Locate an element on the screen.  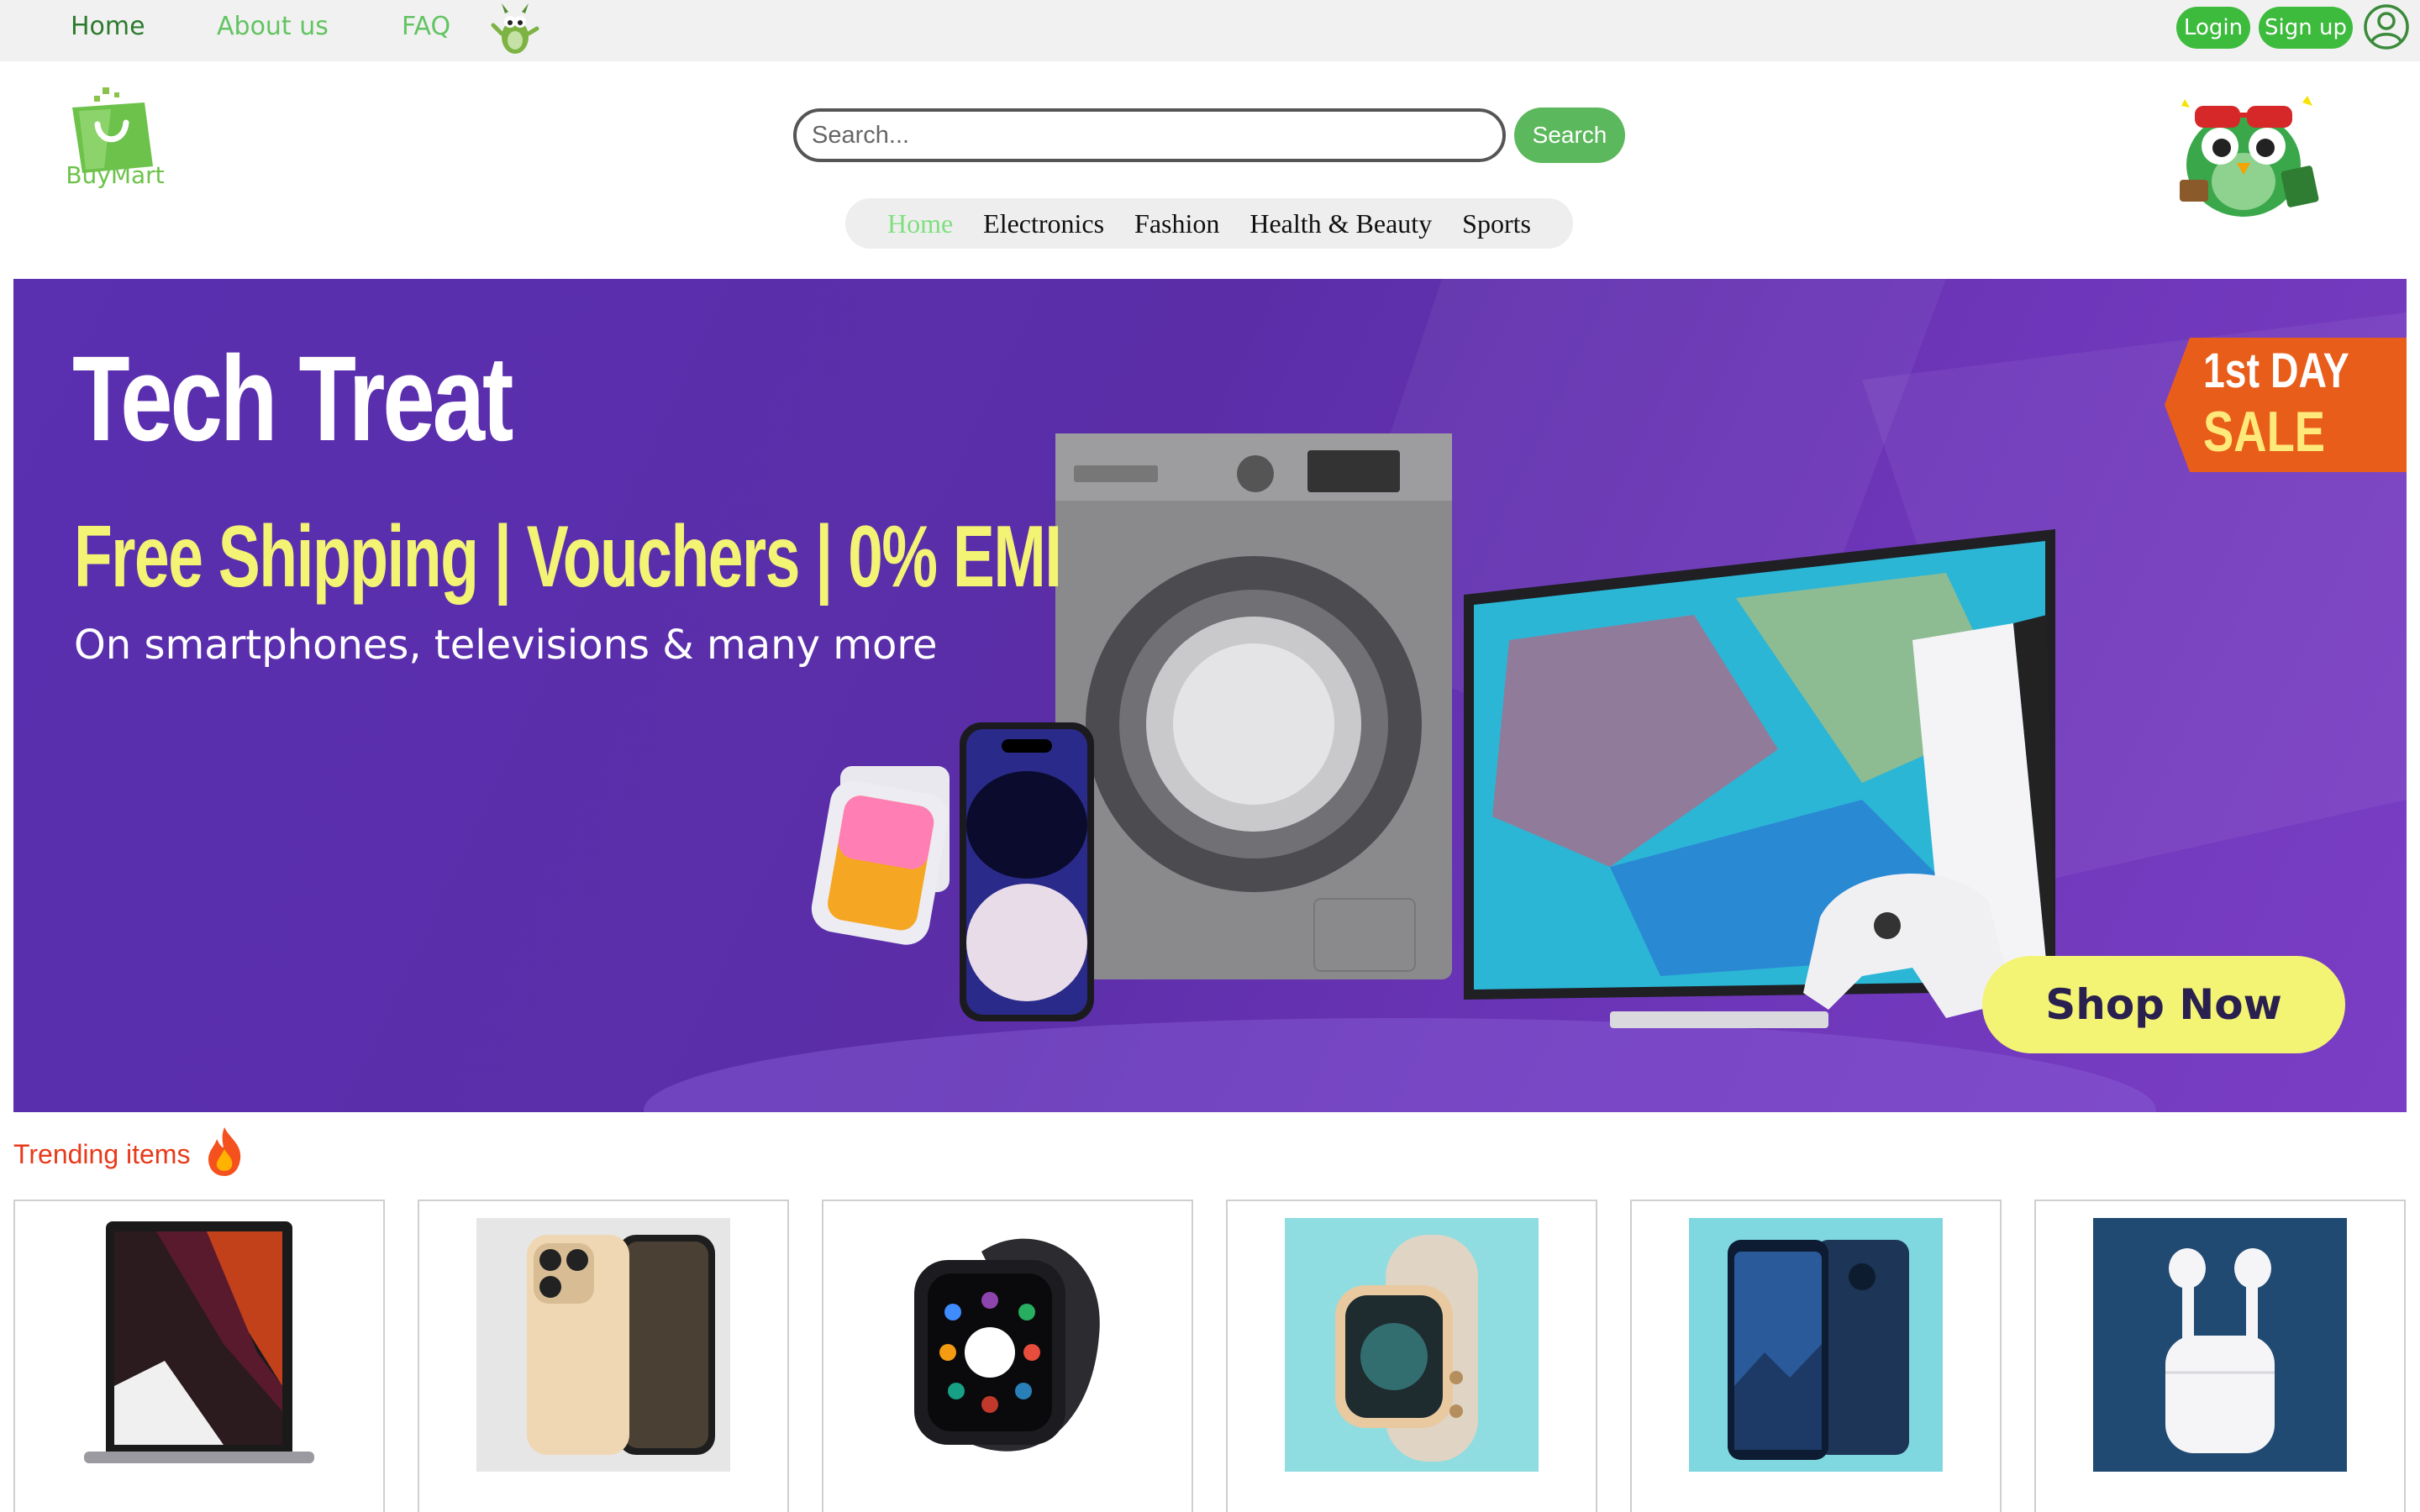
wireless-earbuds-product-image is located at coordinates (2220, 1345).